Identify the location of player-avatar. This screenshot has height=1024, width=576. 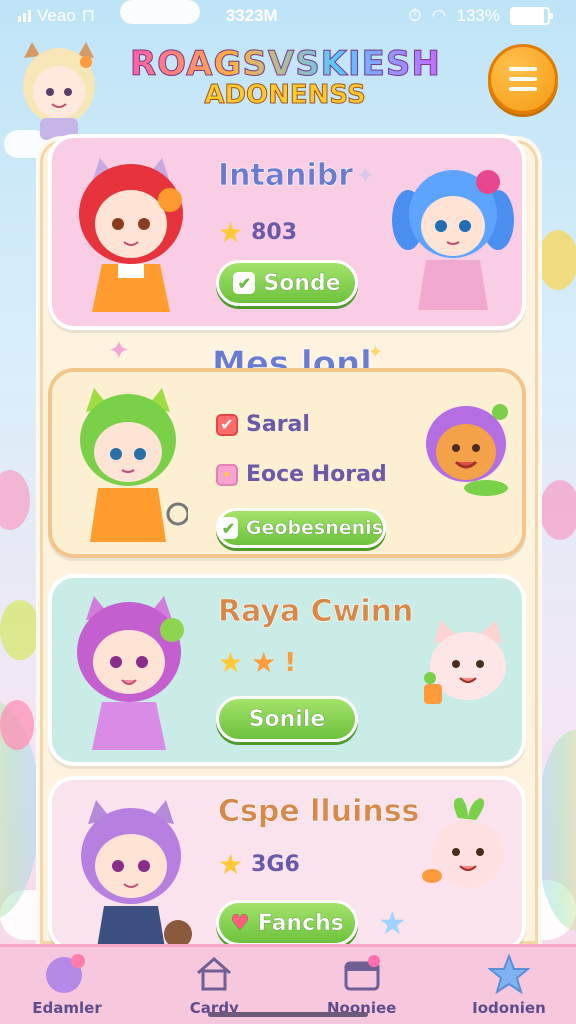
(59, 90).